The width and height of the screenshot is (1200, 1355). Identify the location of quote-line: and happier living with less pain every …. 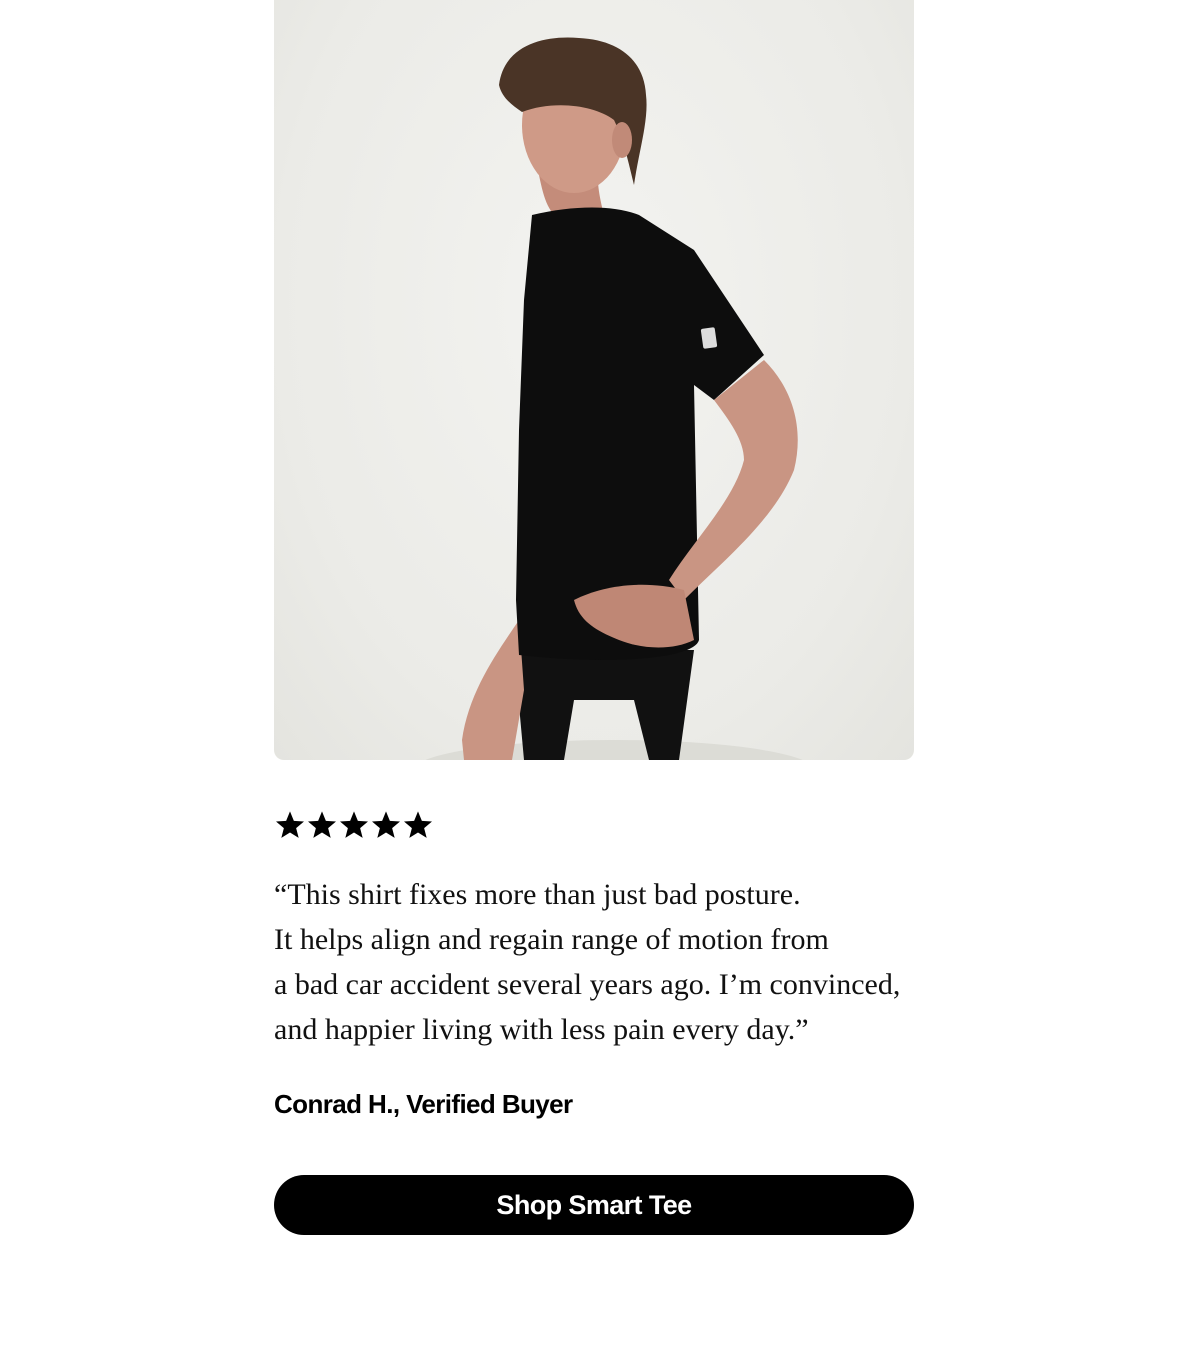
(541, 1029).